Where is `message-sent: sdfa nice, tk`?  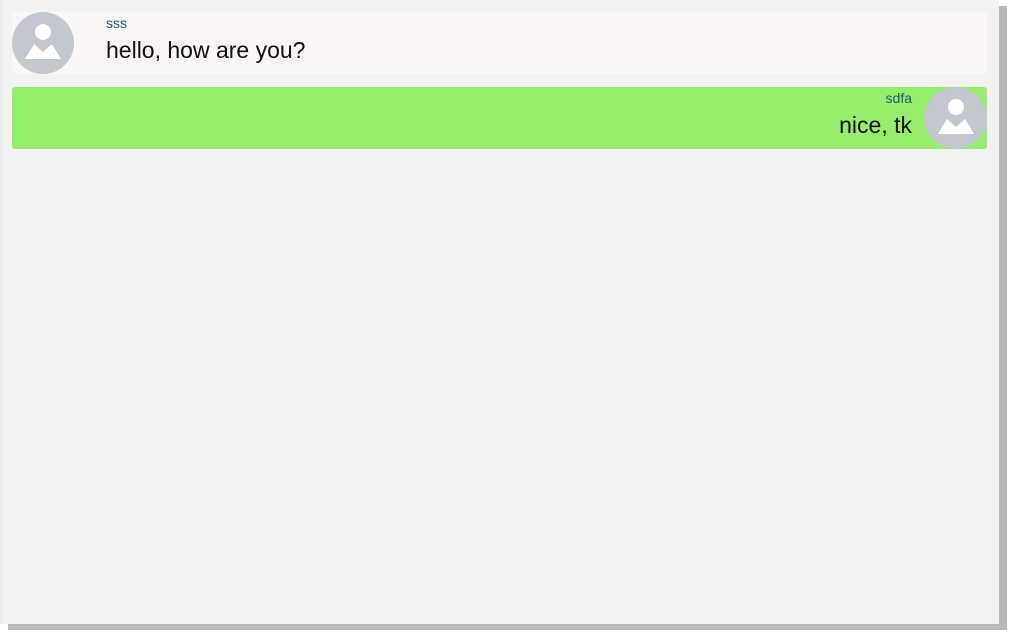
message-sent: sdfa nice, tk is located at coordinates (499, 118).